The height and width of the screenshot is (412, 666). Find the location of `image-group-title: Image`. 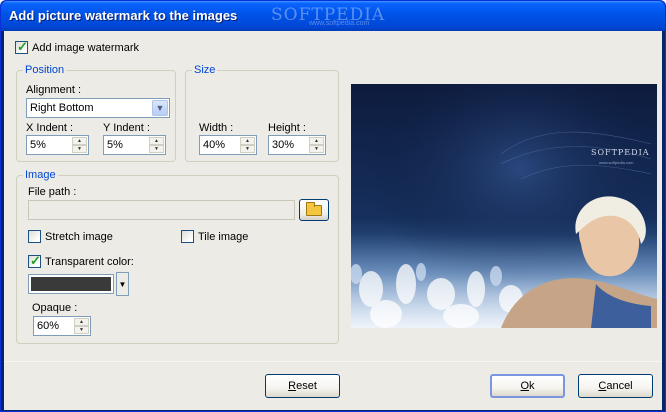

image-group-title: Image is located at coordinates (40, 175).